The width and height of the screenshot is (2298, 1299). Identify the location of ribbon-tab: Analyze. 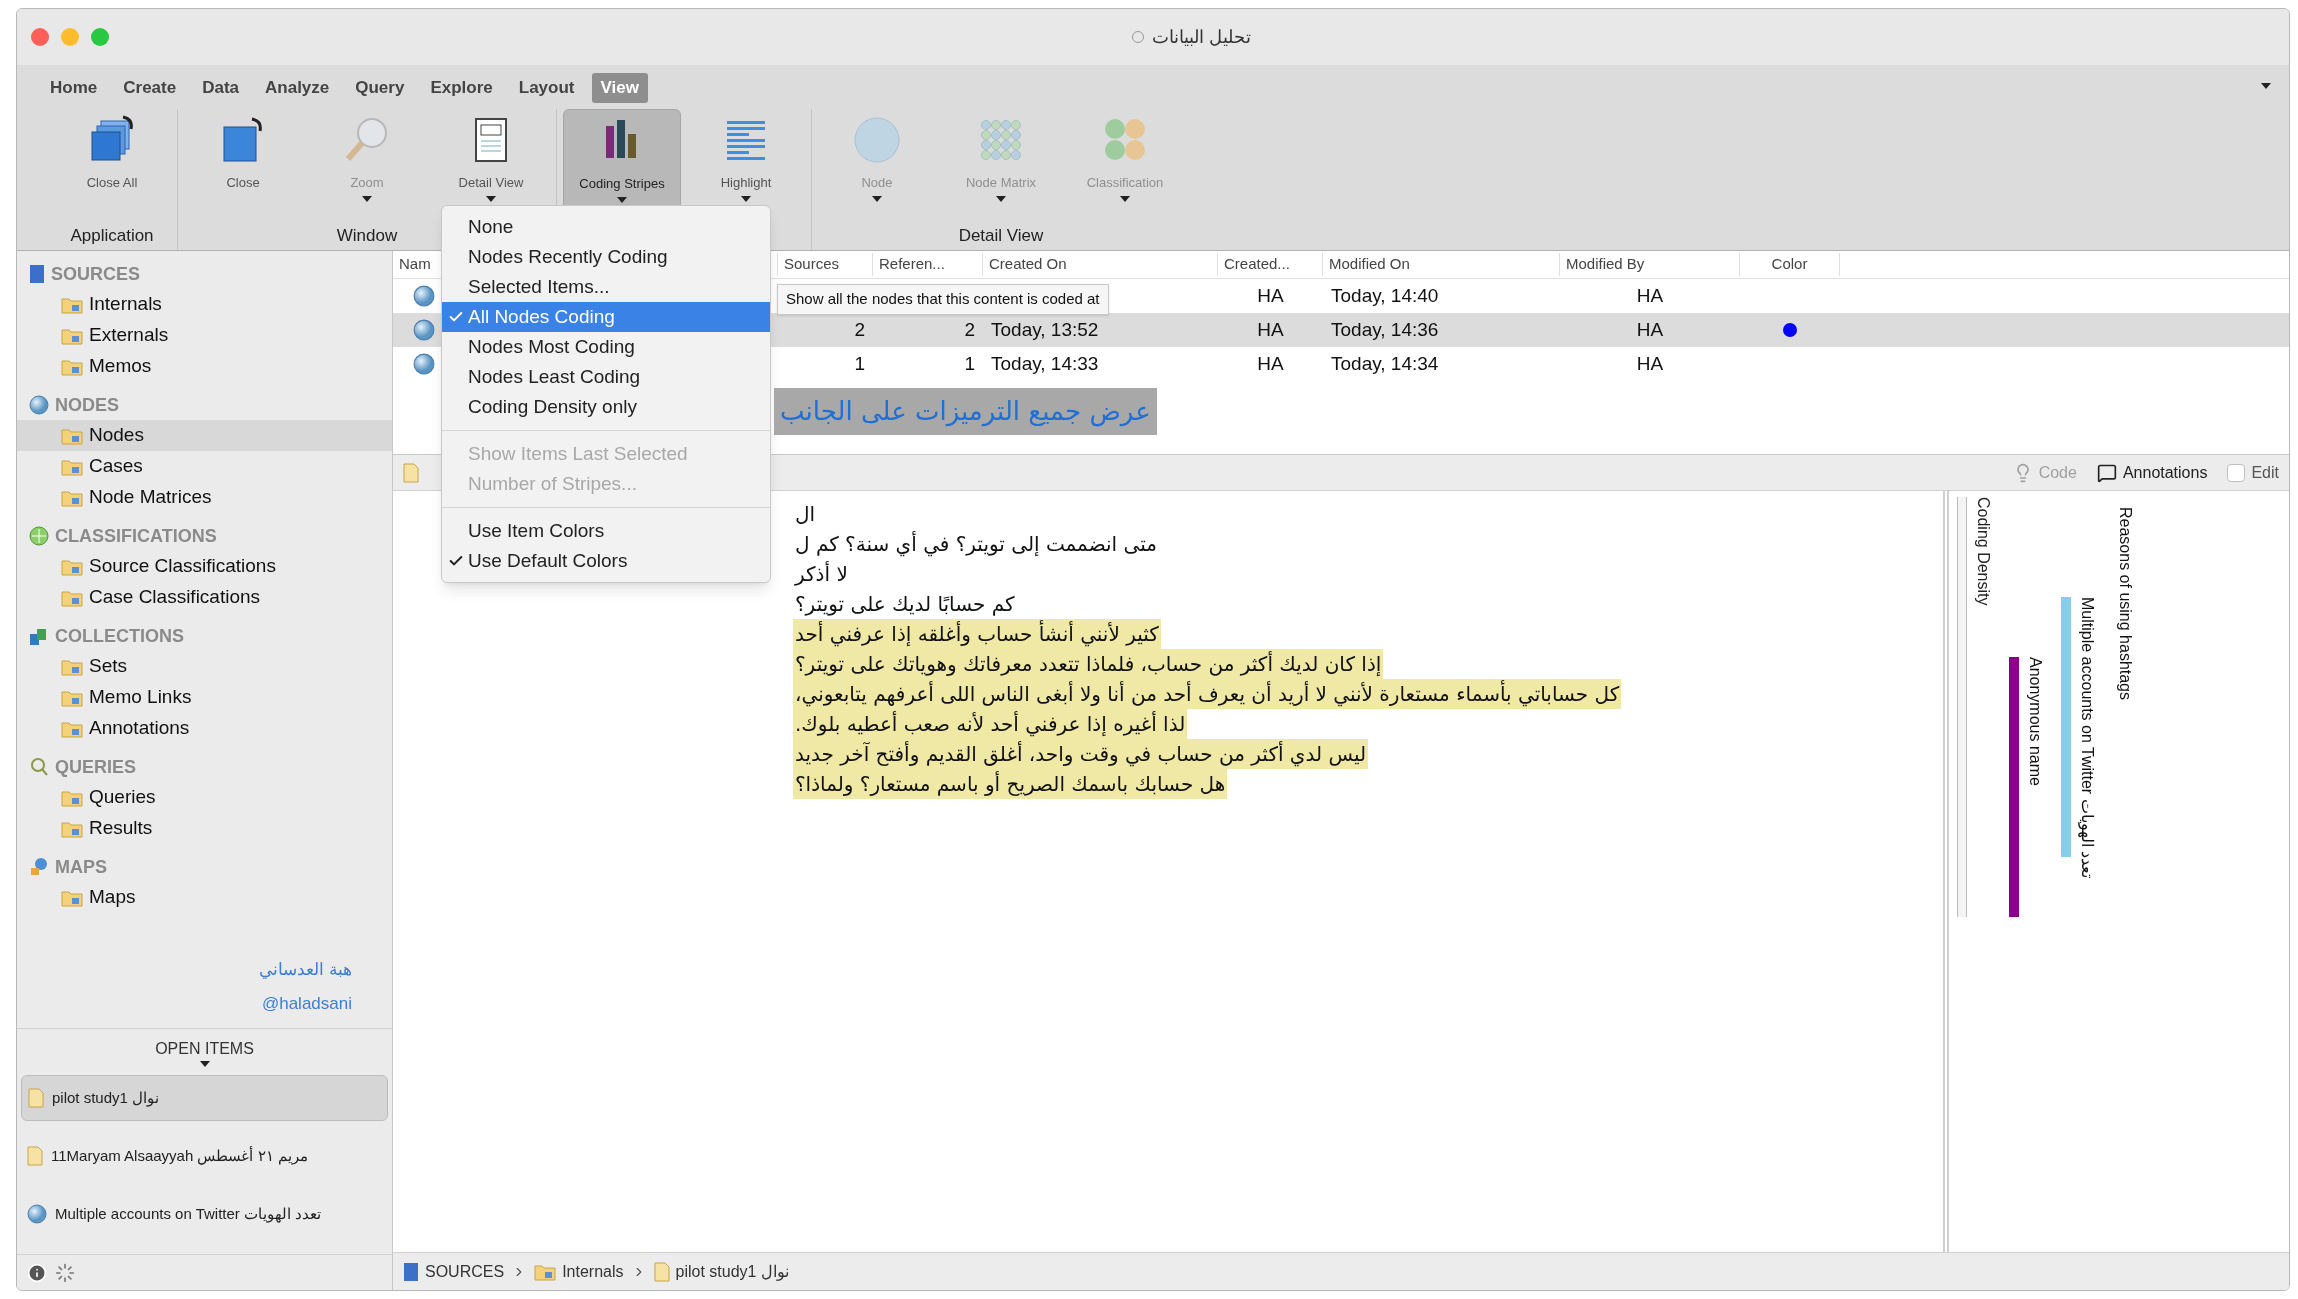
(297, 88).